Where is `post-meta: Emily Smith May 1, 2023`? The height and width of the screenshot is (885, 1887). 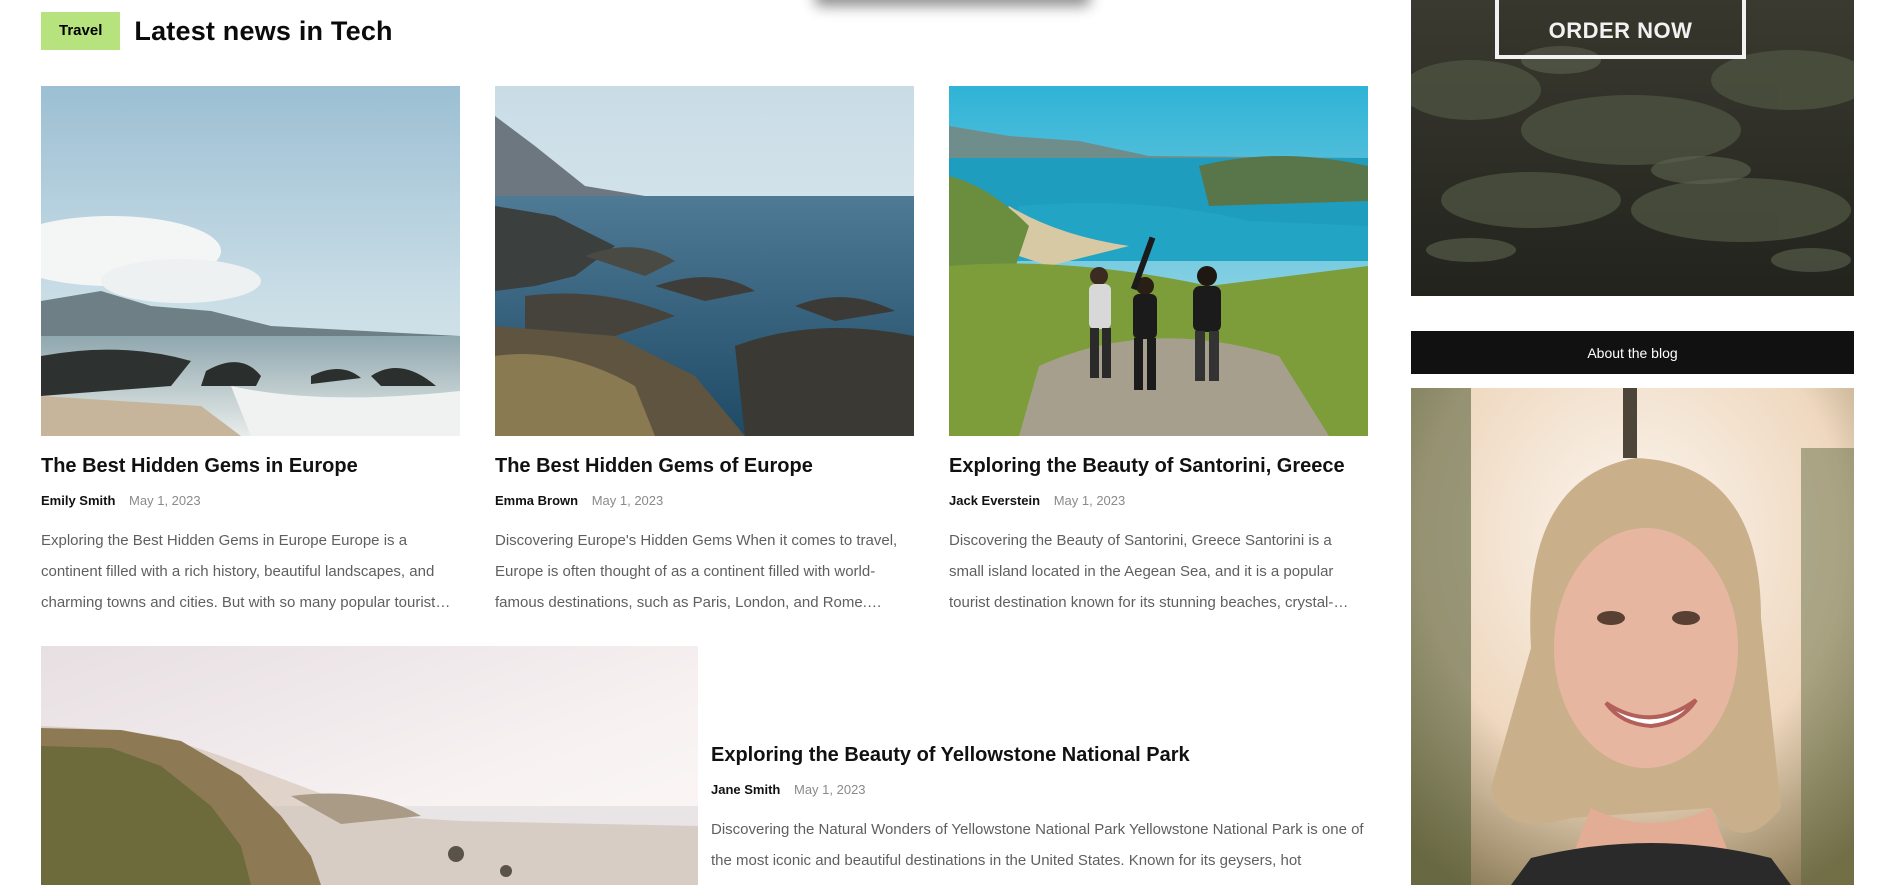 post-meta: Emily Smith May 1, 2023 is located at coordinates (250, 501).